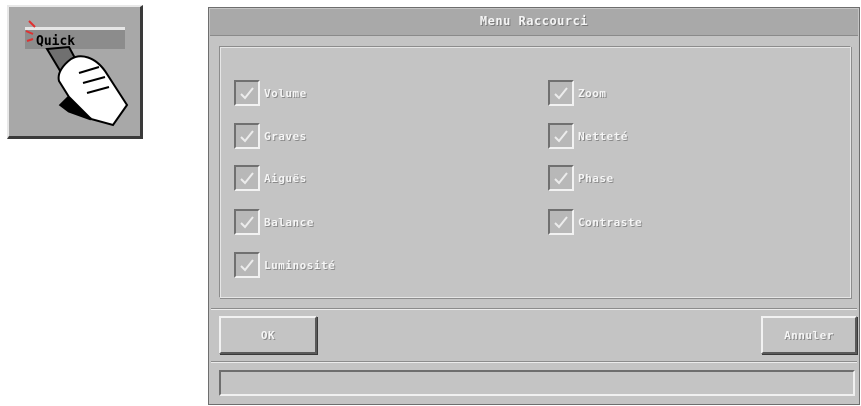 Image resolution: width=861 pixels, height=406 pixels. I want to click on option-graves: Graves, so click(270, 136).